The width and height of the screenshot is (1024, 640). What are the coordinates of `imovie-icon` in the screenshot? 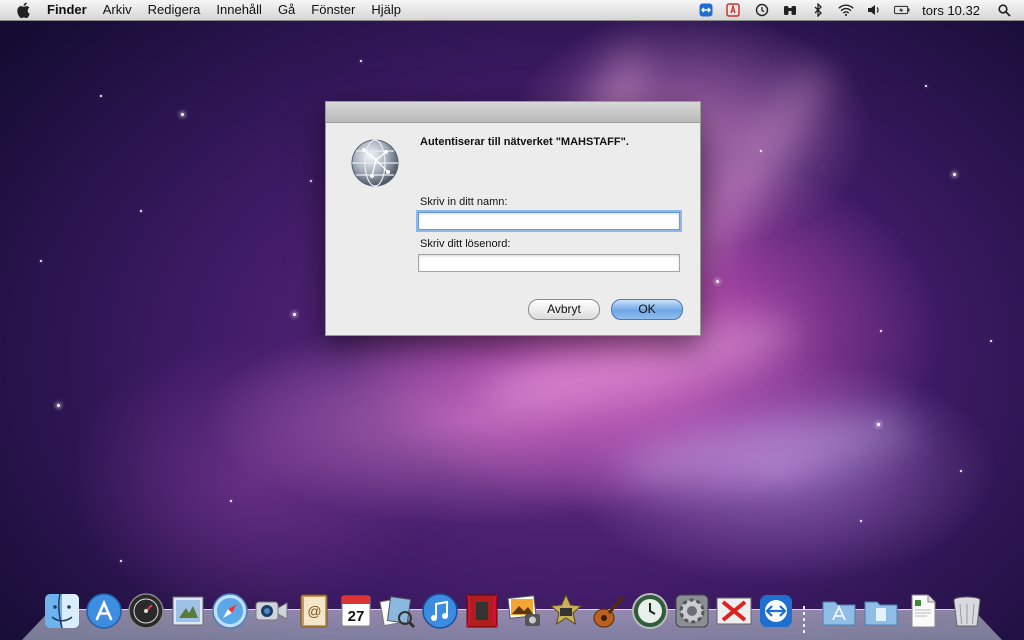 It's located at (566, 611).